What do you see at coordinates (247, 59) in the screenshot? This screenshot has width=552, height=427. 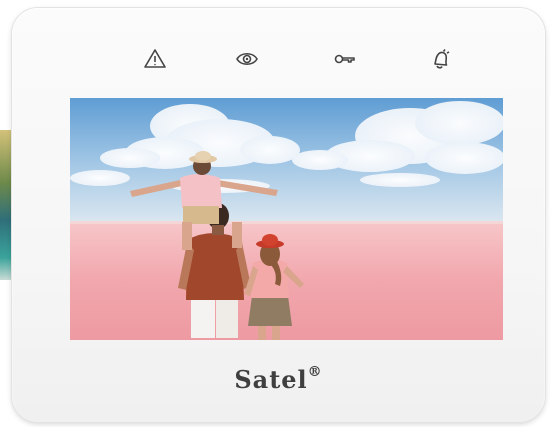 I see `eye-icon` at bounding box center [247, 59].